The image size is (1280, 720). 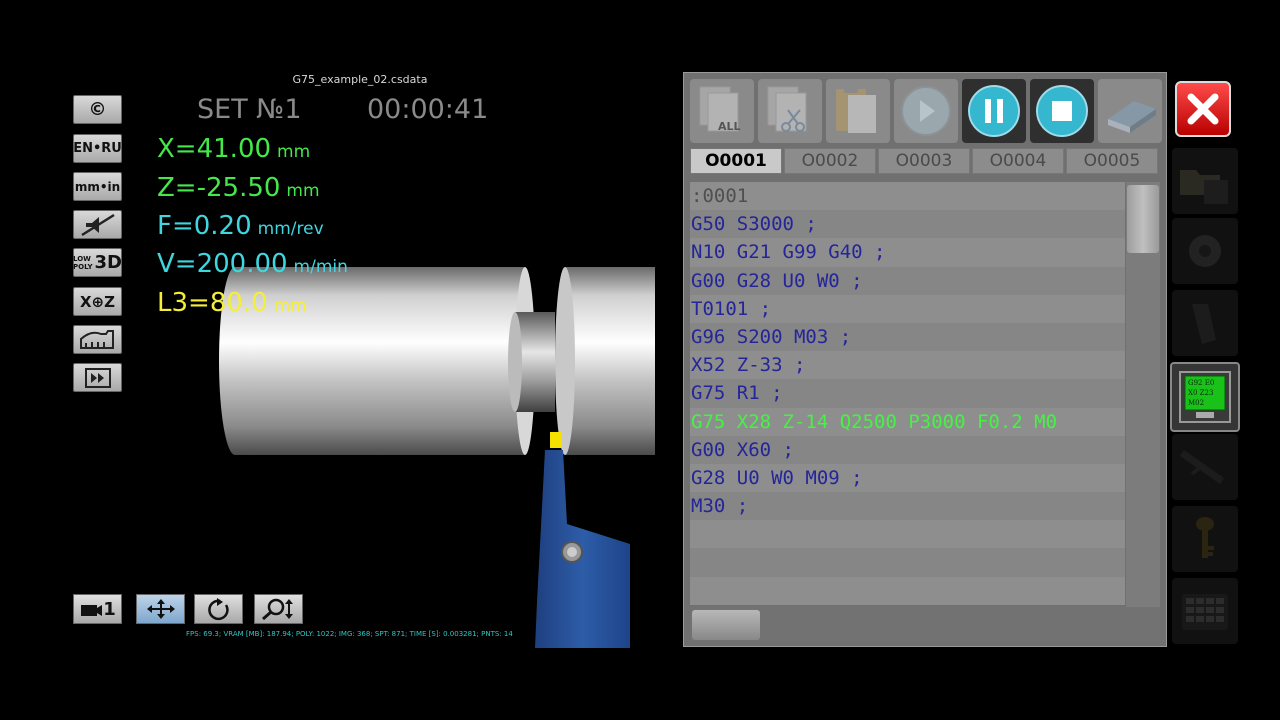 I want to click on length-value: L3=80.0, so click(x=212, y=303).